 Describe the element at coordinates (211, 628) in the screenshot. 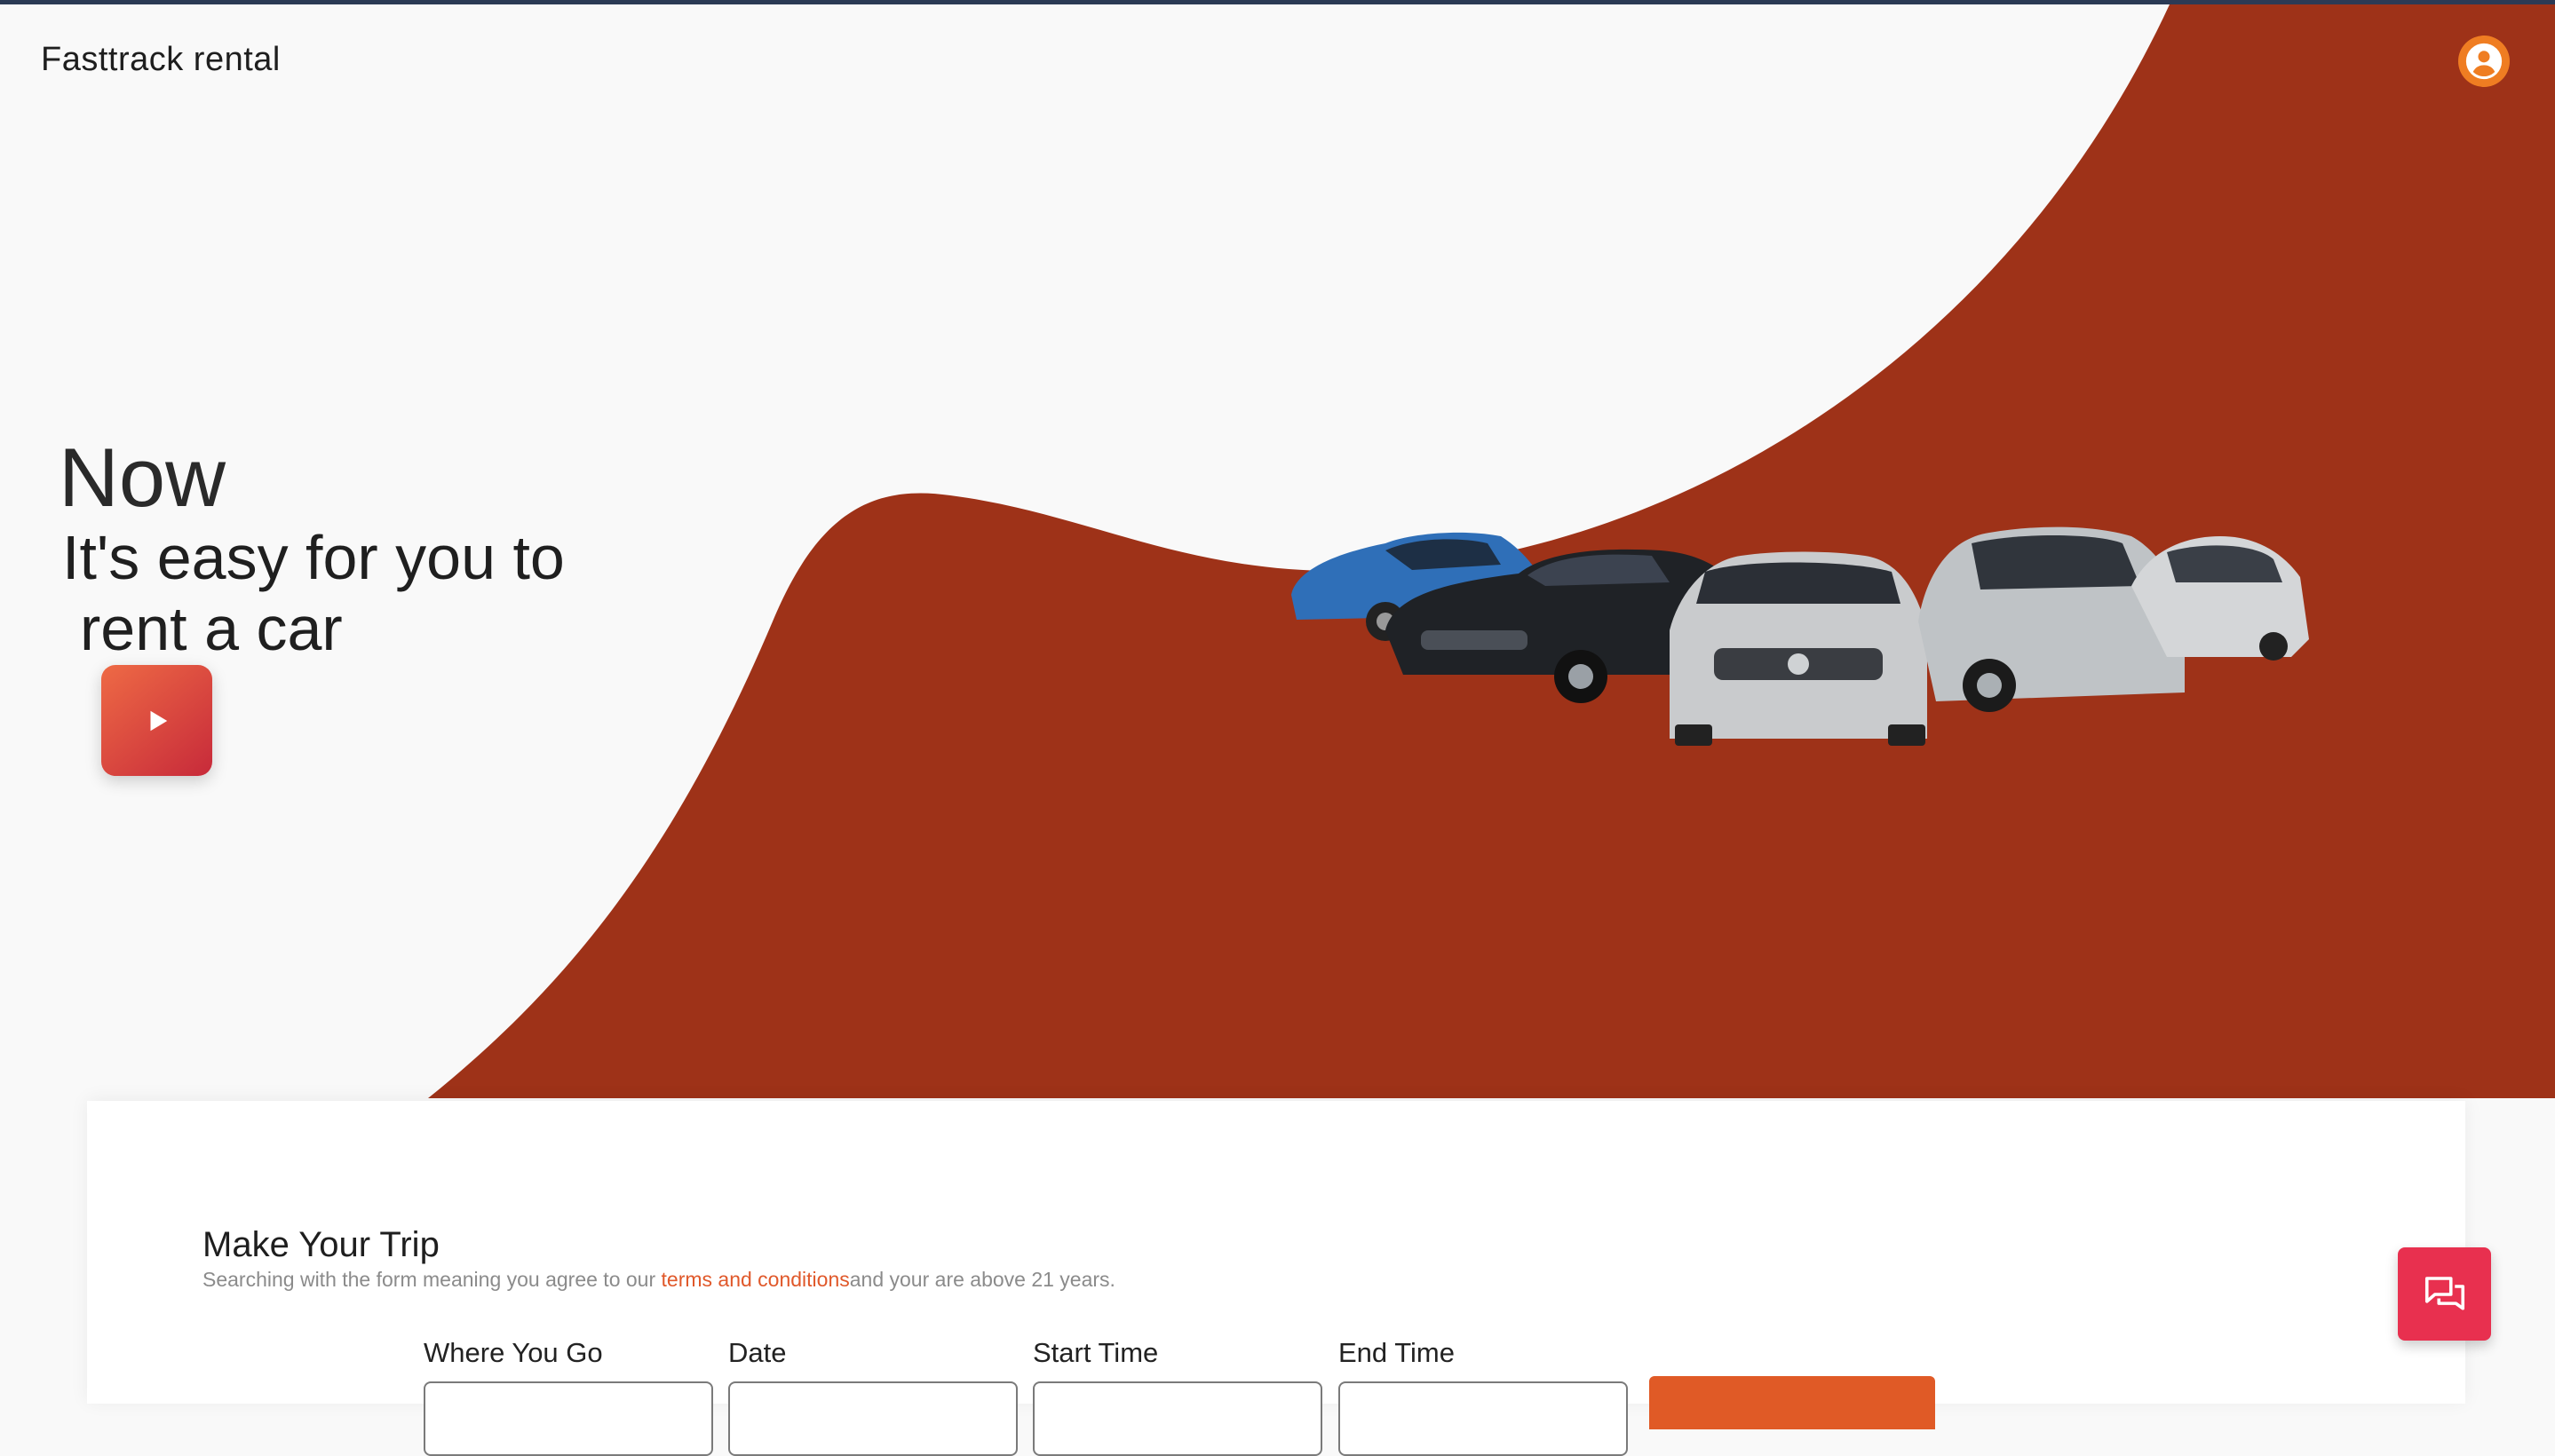

I see `hero-tagline-line2: rent a car` at that location.